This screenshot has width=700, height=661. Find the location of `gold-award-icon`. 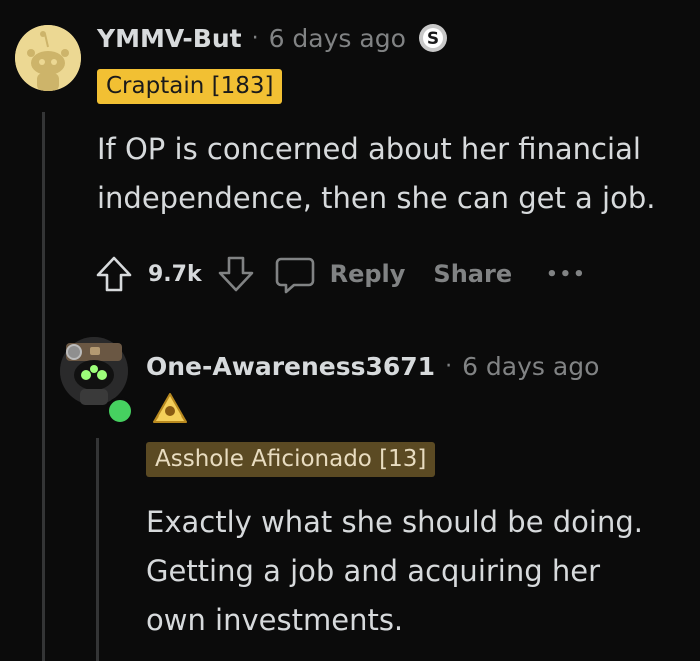

gold-award-icon is located at coordinates (170, 411).